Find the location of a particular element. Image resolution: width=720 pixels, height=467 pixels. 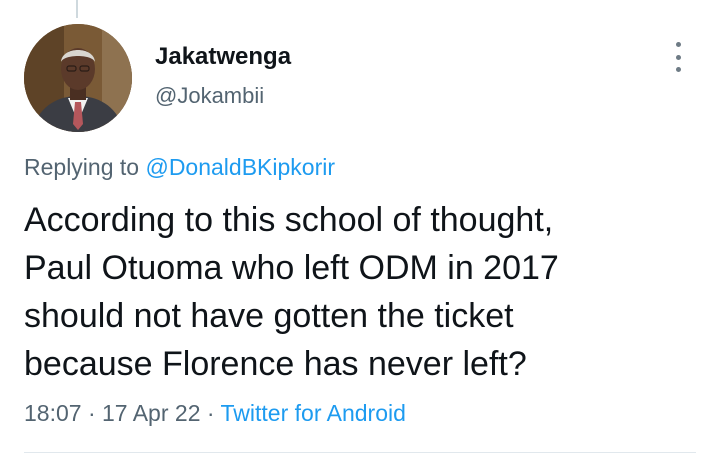

replying-prefix: Replying to is located at coordinates (82, 167).